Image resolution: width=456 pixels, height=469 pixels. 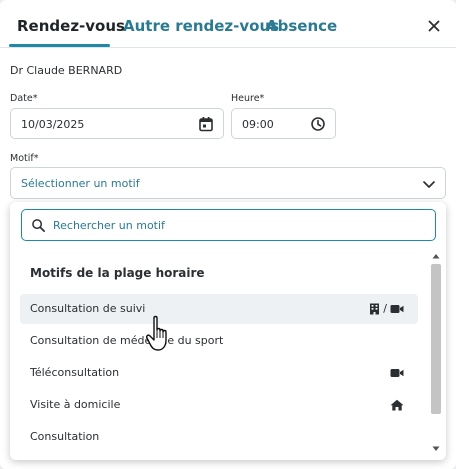 I want to click on clock-icon, so click(x=318, y=124).